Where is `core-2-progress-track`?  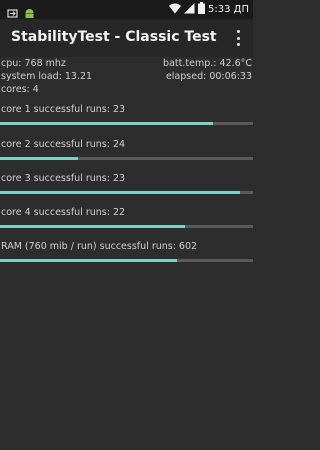
core-2-progress-track is located at coordinates (126, 158).